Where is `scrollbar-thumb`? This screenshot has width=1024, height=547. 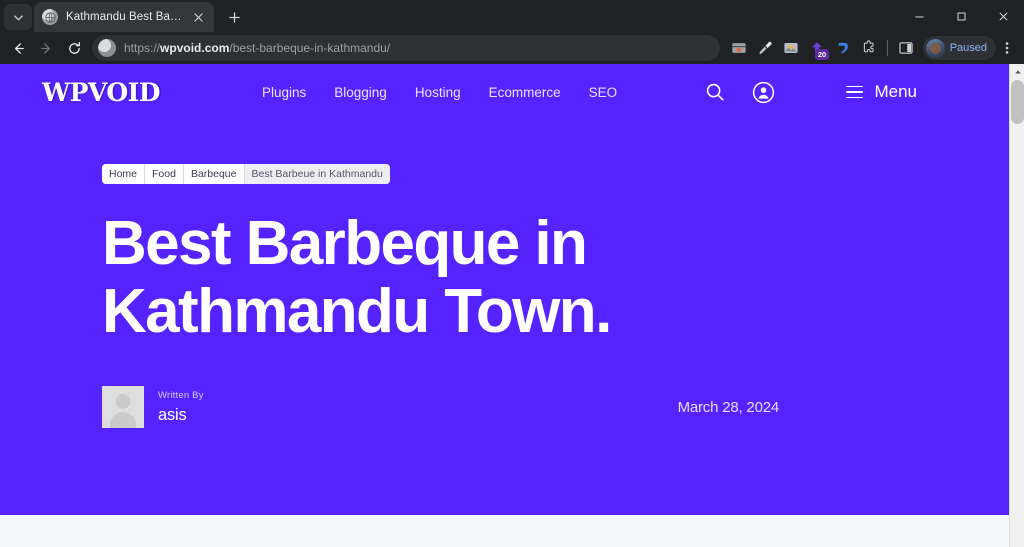 scrollbar-thumb is located at coordinates (1017, 102).